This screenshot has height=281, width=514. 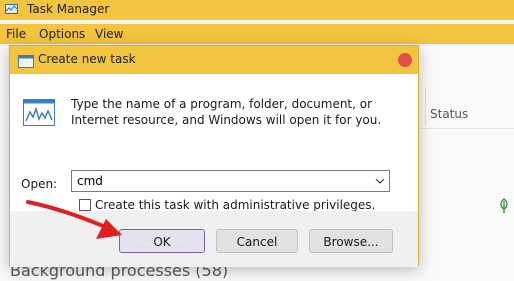 I want to click on taskmanager-titlebar: Task Manager, so click(x=257, y=10).